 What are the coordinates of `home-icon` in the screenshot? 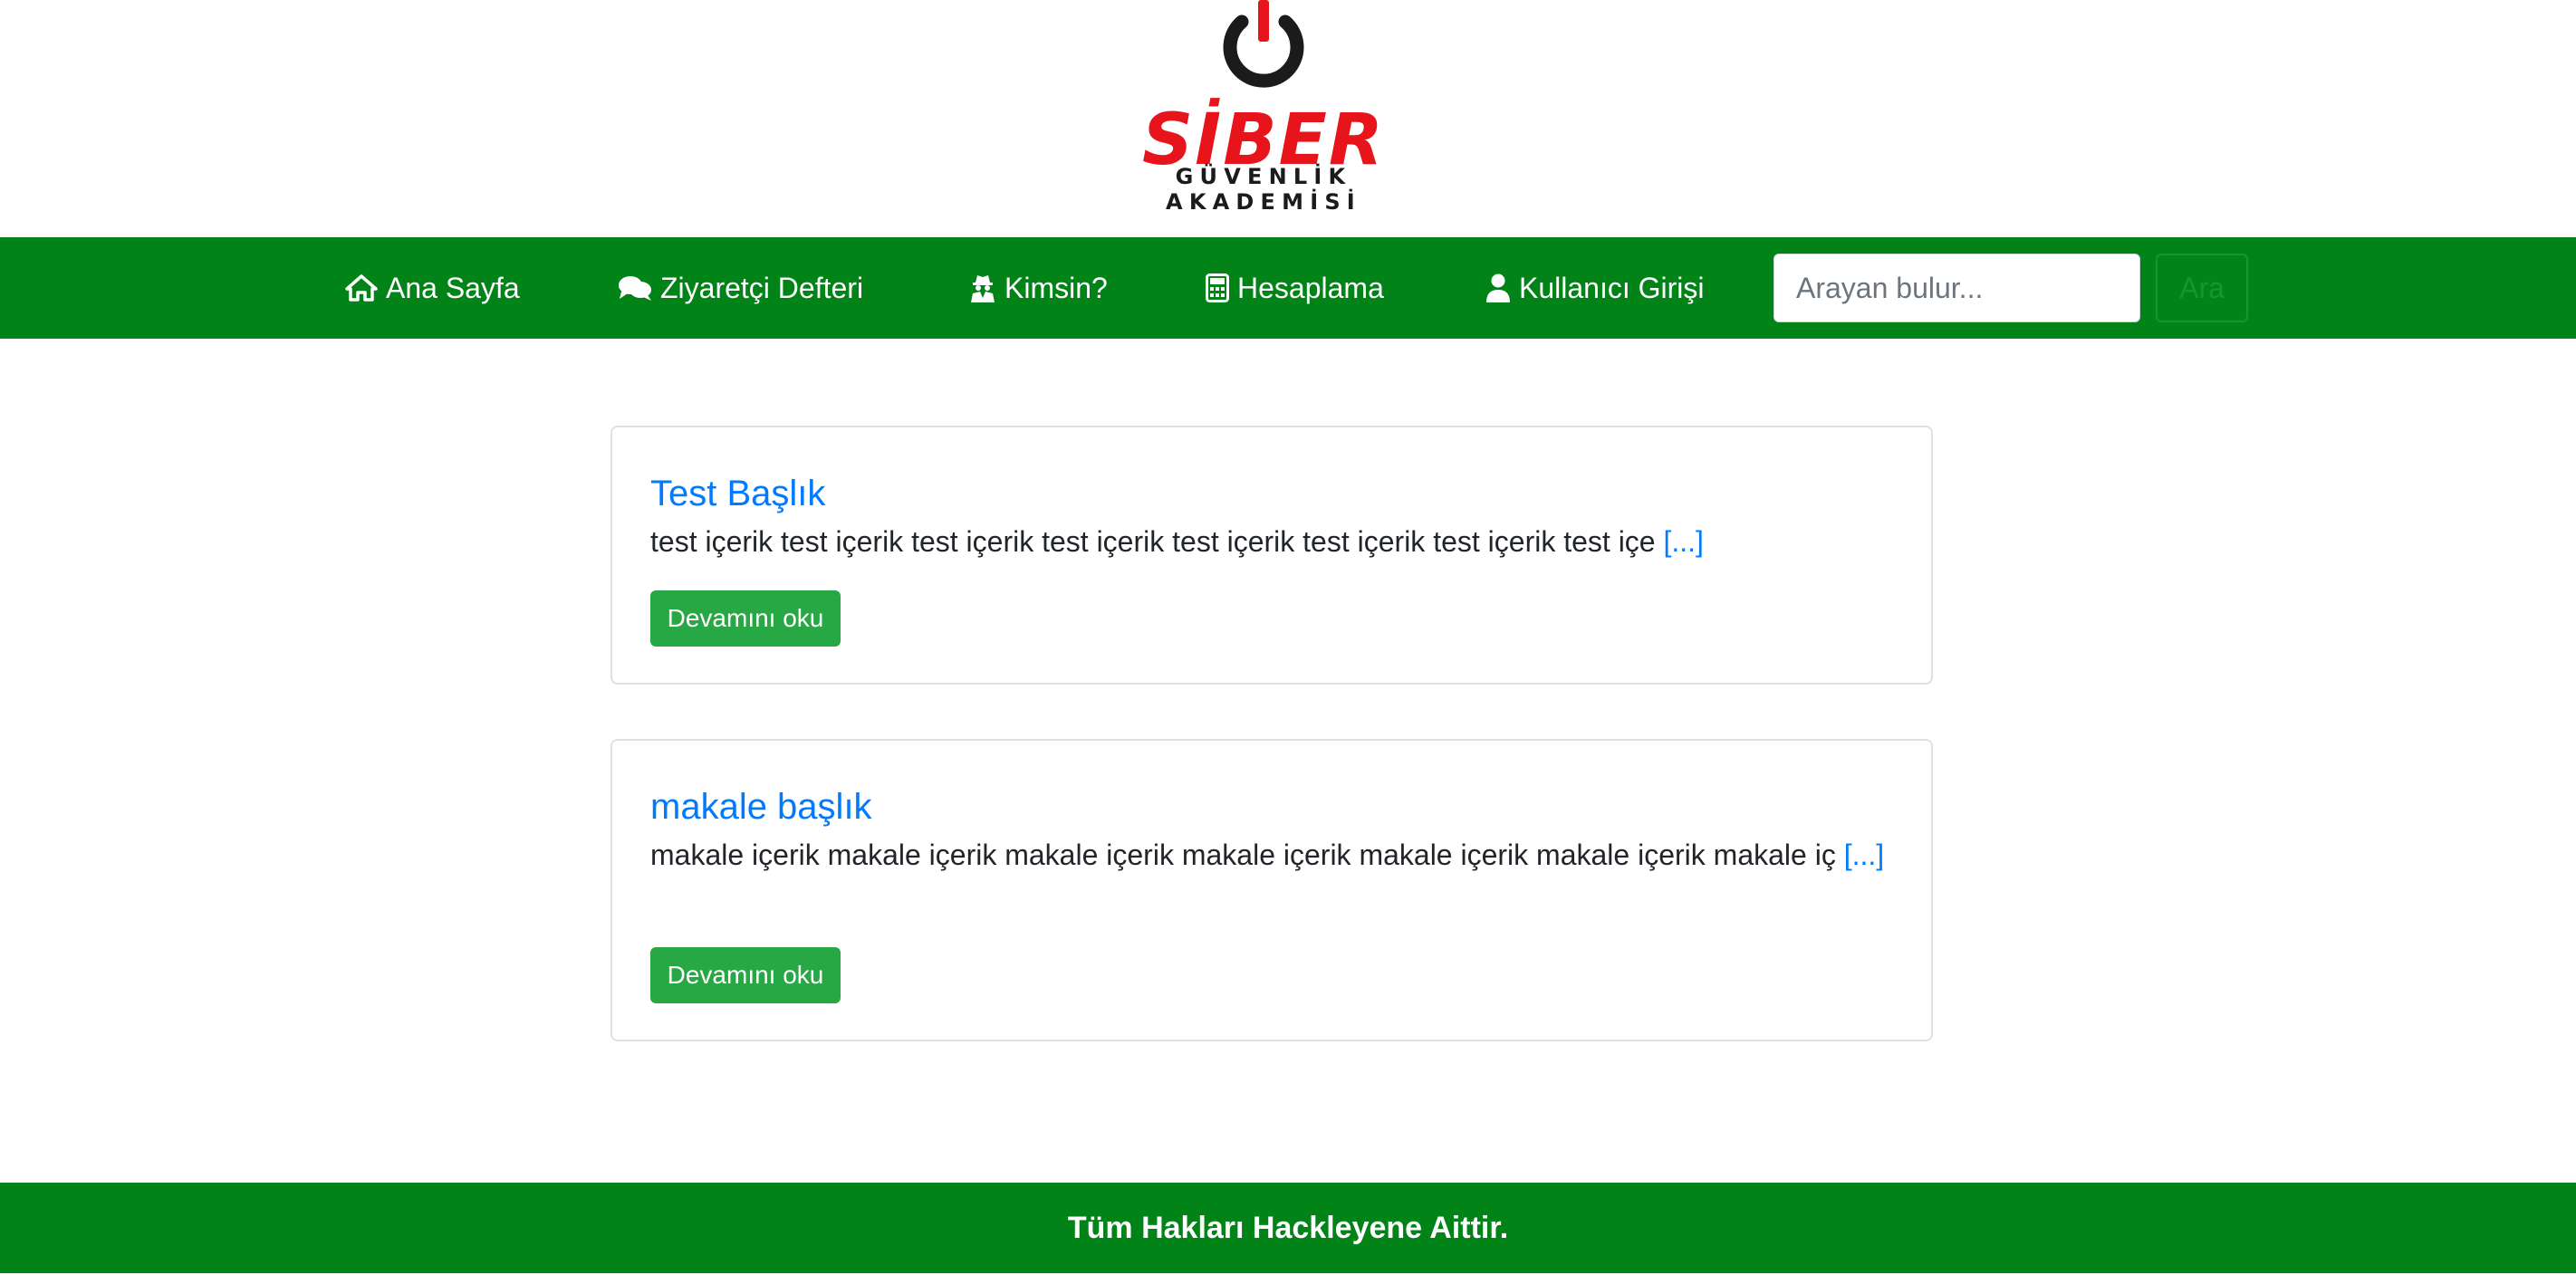 It's located at (361, 288).